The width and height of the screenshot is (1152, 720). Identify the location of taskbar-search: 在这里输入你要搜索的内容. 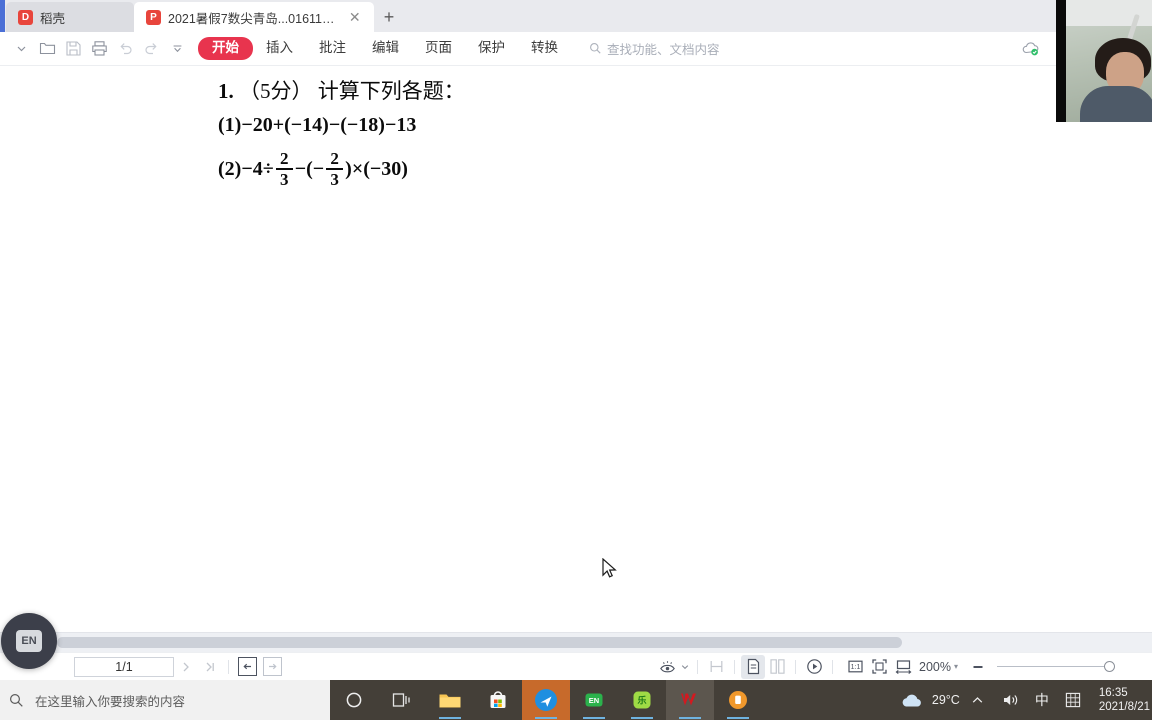
(165, 700).